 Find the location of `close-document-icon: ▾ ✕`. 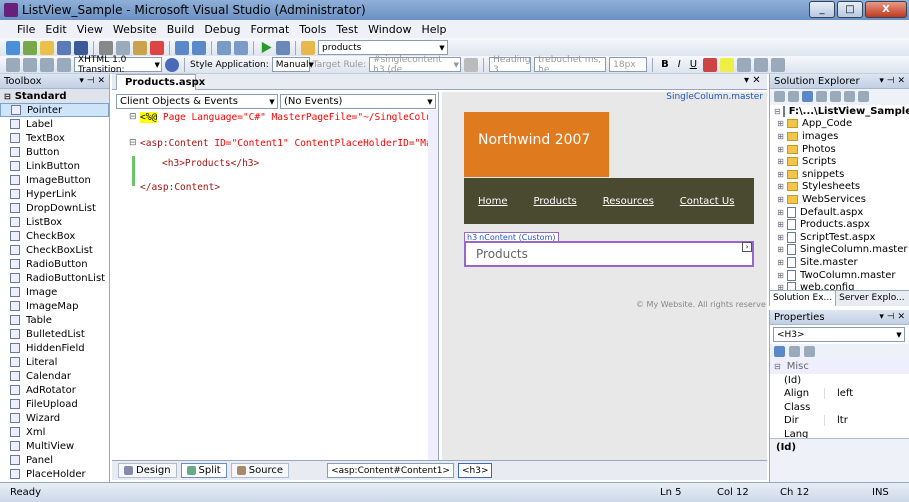

close-document-icon: ▾ ✕ is located at coordinates (752, 80).